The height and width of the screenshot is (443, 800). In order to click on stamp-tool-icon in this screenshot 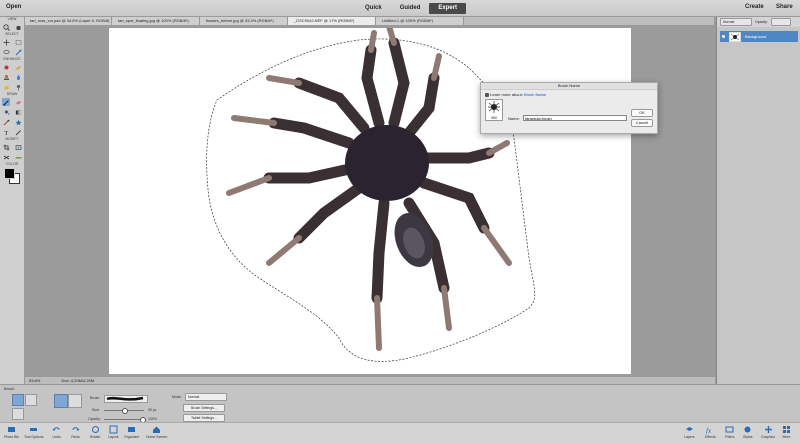, I will do `click(6, 77)`.